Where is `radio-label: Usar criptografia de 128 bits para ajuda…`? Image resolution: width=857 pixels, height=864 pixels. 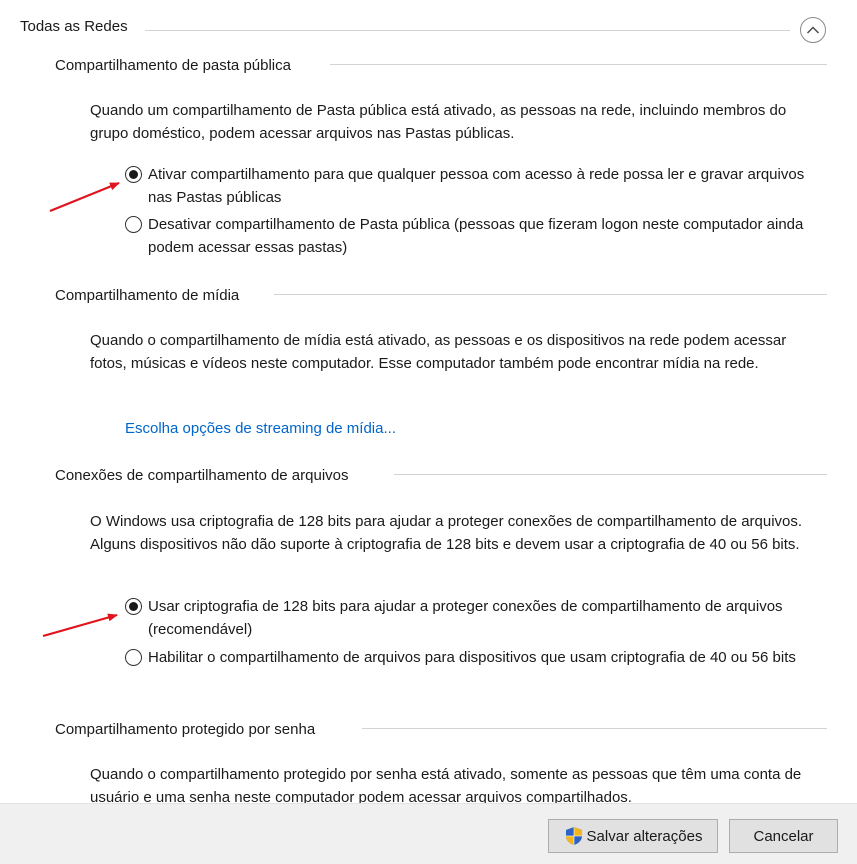
radio-label: Usar criptografia de 128 bits para ajuda… is located at coordinates (465, 618).